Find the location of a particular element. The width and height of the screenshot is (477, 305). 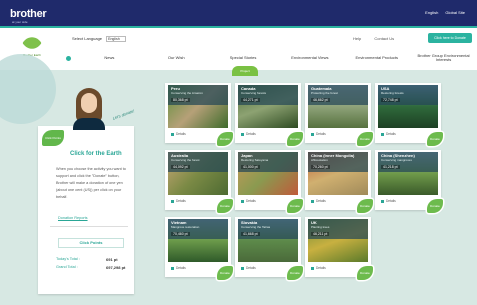

card-points: 41,000 pt is located at coordinates (250, 167).